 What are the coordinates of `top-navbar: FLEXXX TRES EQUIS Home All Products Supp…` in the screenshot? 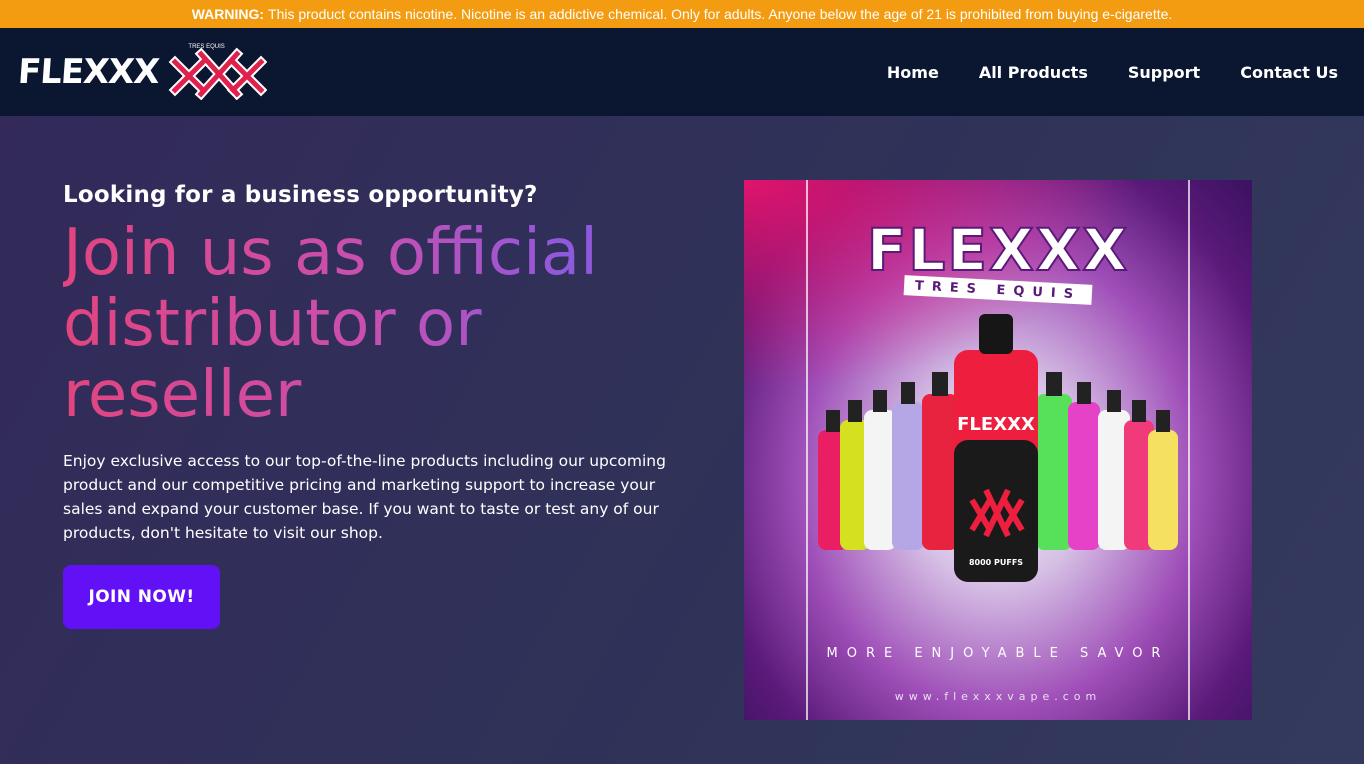 It's located at (682, 72).